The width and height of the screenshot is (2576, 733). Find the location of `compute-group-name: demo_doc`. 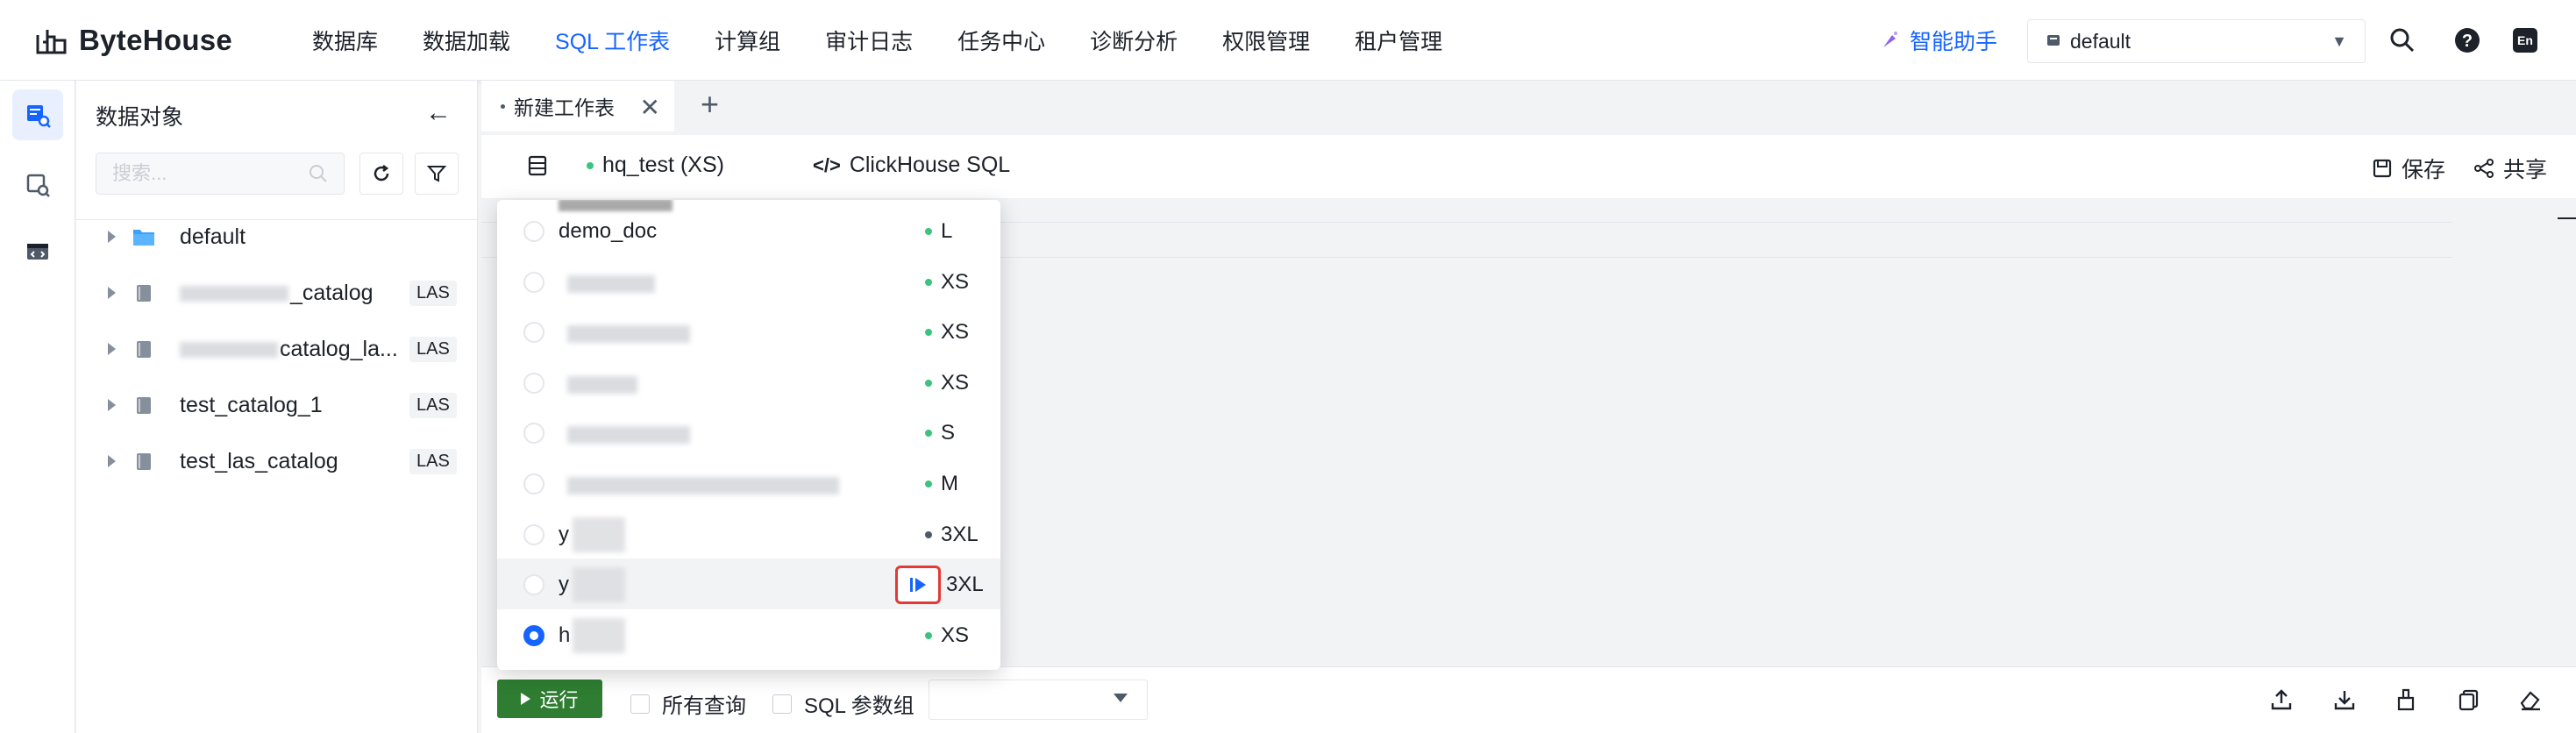

compute-group-name: demo_doc is located at coordinates (608, 231).